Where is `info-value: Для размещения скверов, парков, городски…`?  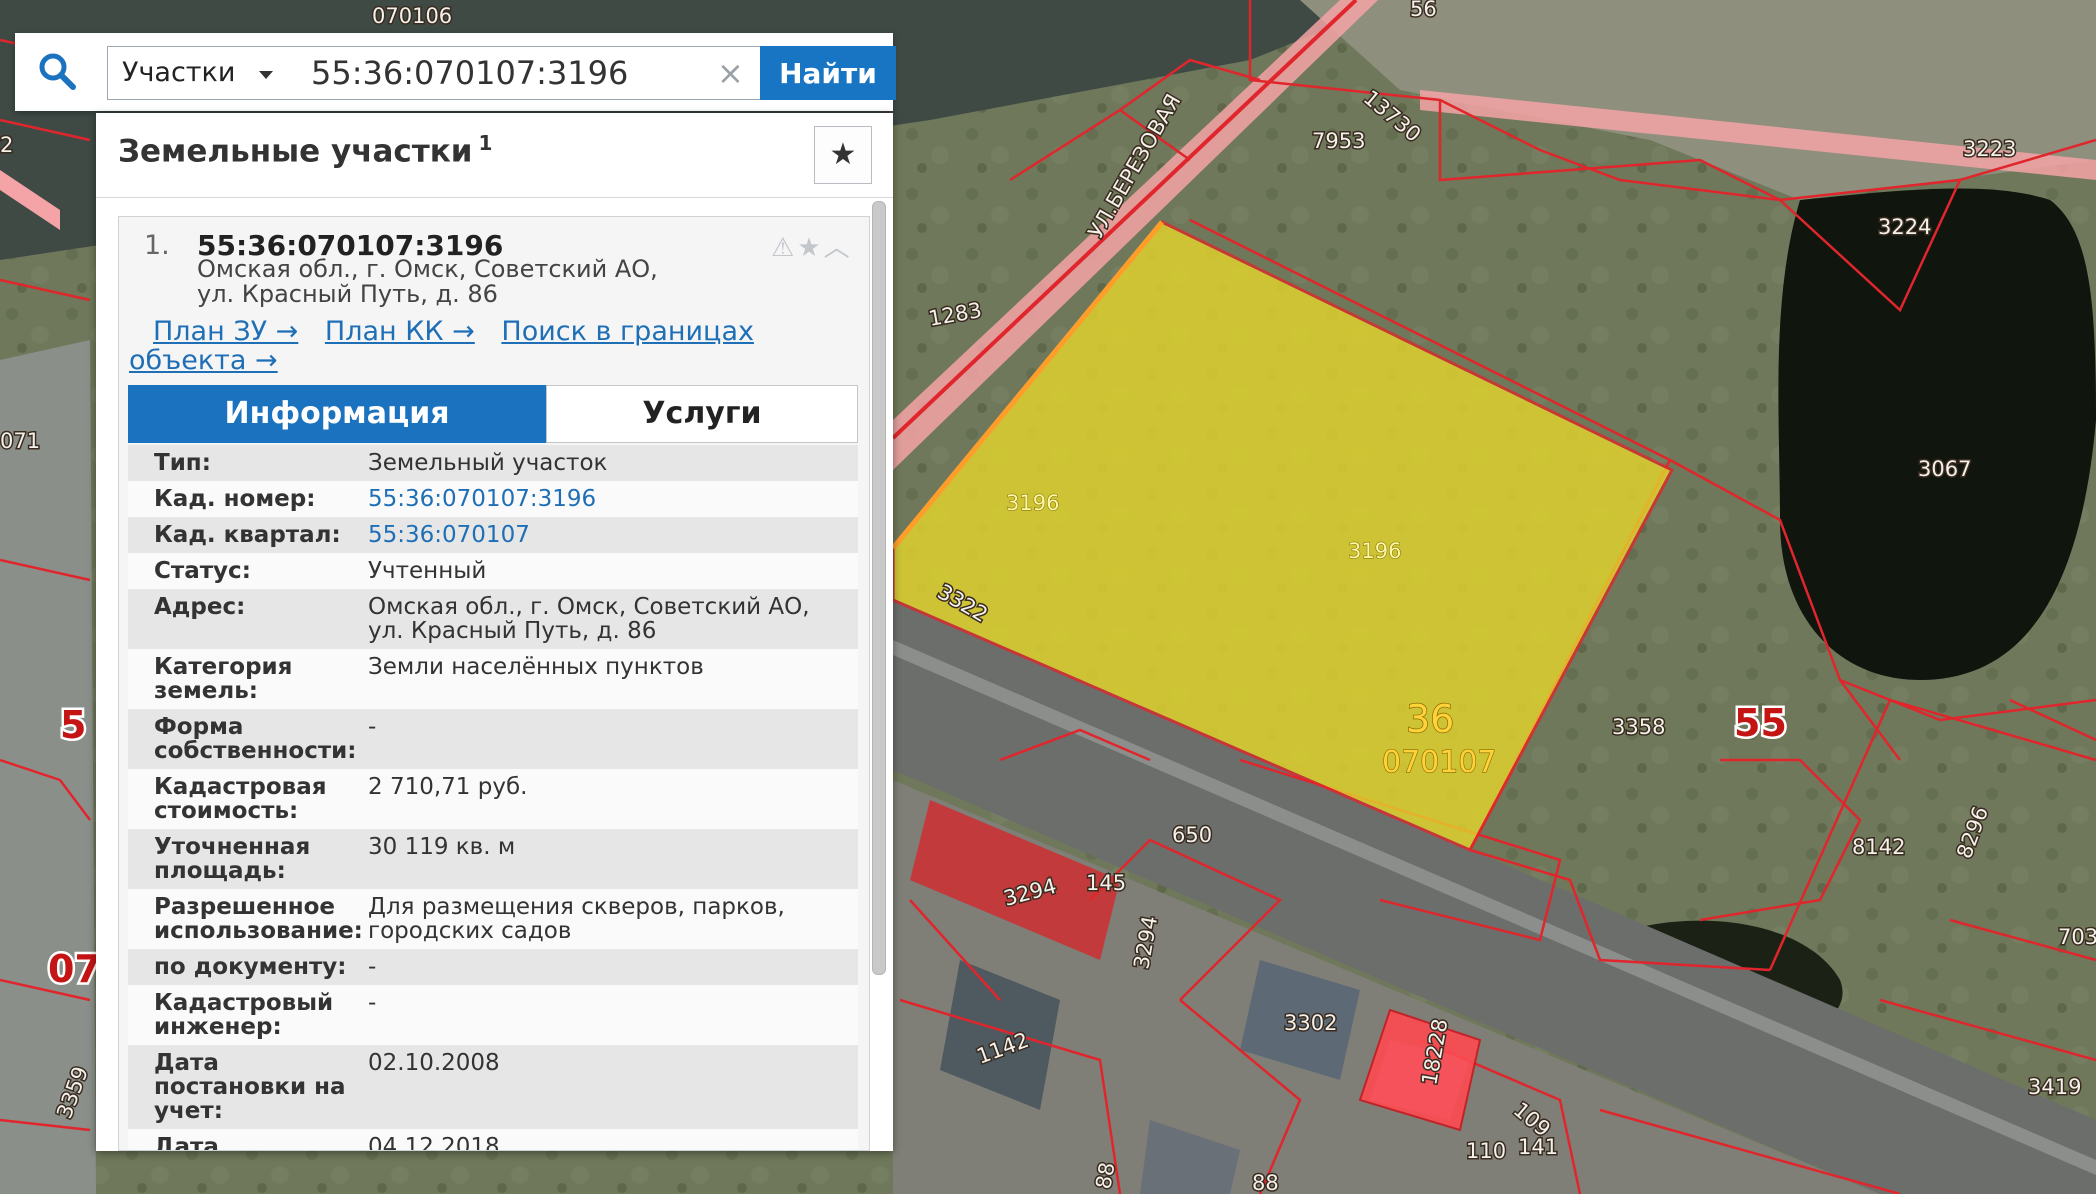 info-value: Для размещения скверов, парков, городски… is located at coordinates (576, 919).